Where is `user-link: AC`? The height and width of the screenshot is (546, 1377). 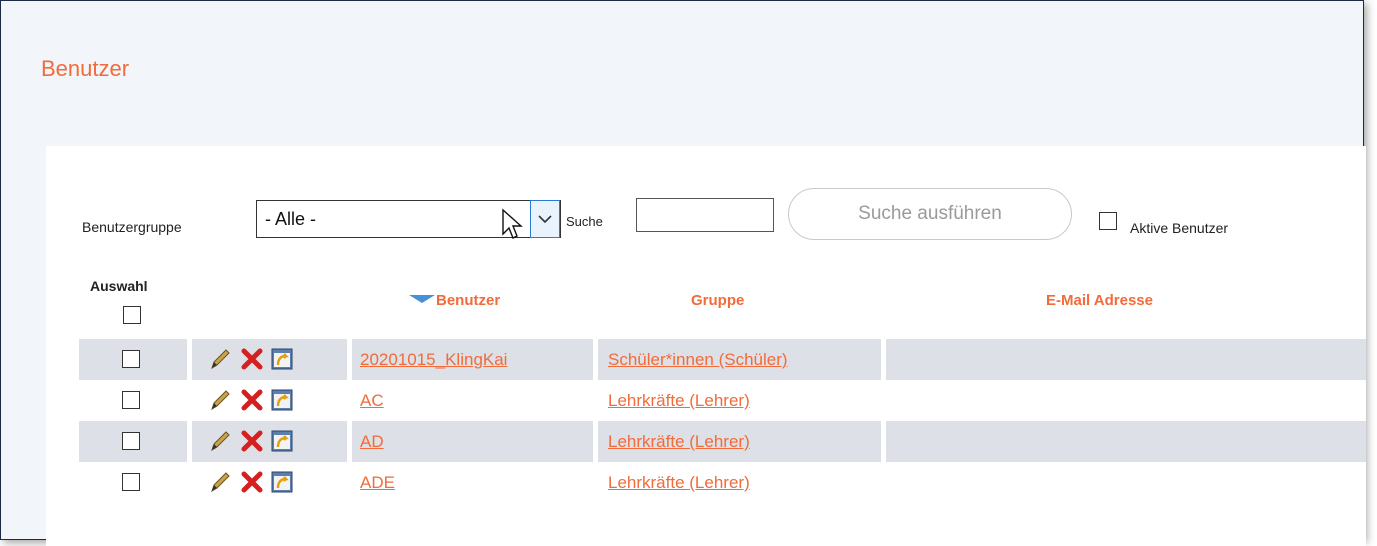
user-link: AC is located at coordinates (372, 401).